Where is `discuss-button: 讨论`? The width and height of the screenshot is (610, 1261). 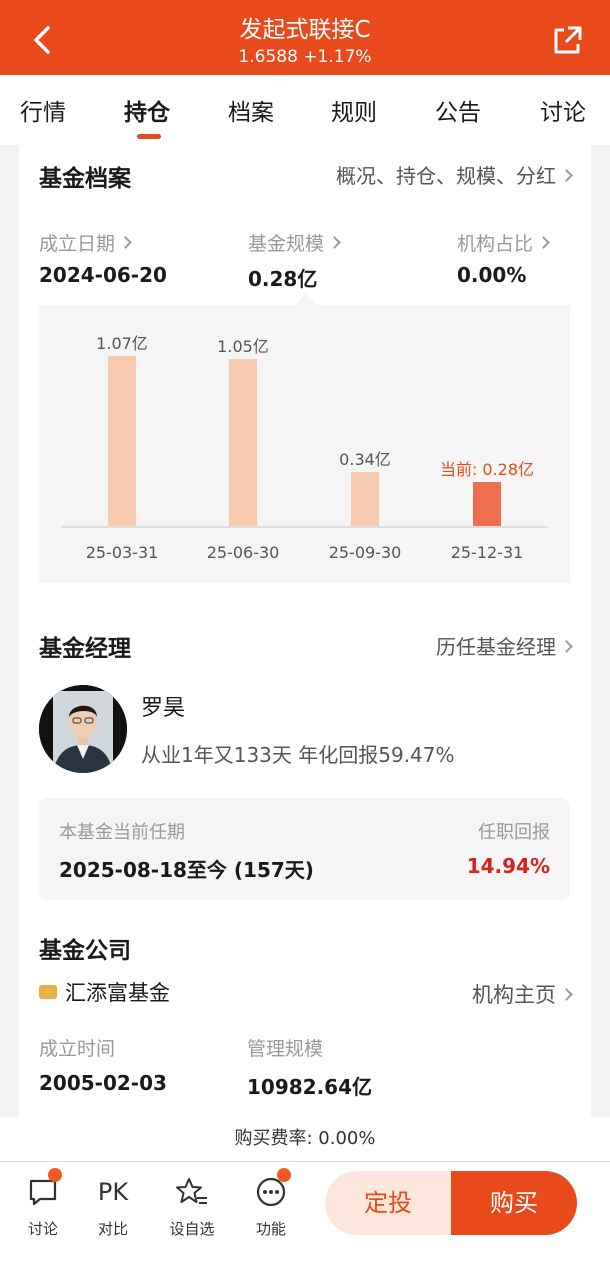 discuss-button: 讨论 is located at coordinates (43, 1203).